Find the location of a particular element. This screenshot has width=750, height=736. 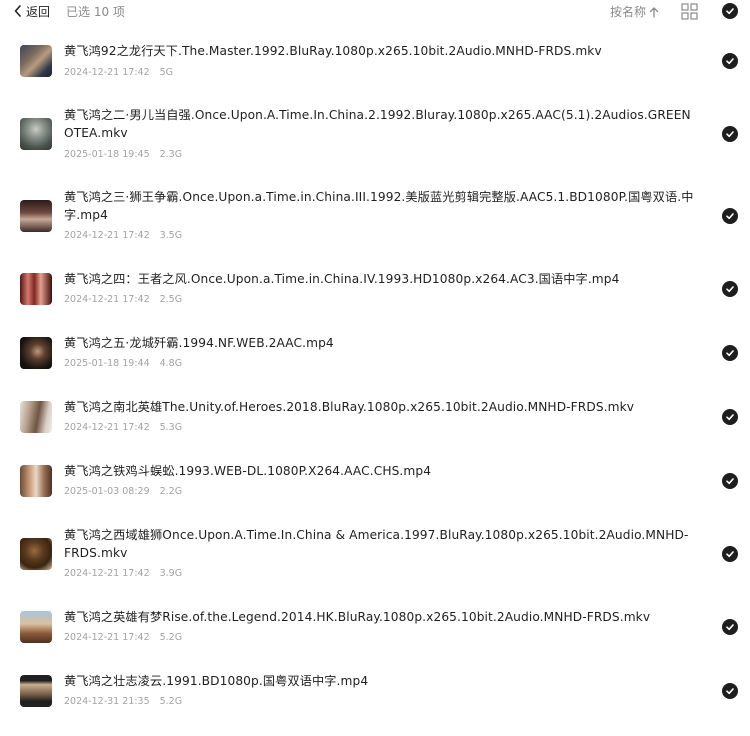

file-date: 2025-01-03 08:29 is located at coordinates (107, 491).